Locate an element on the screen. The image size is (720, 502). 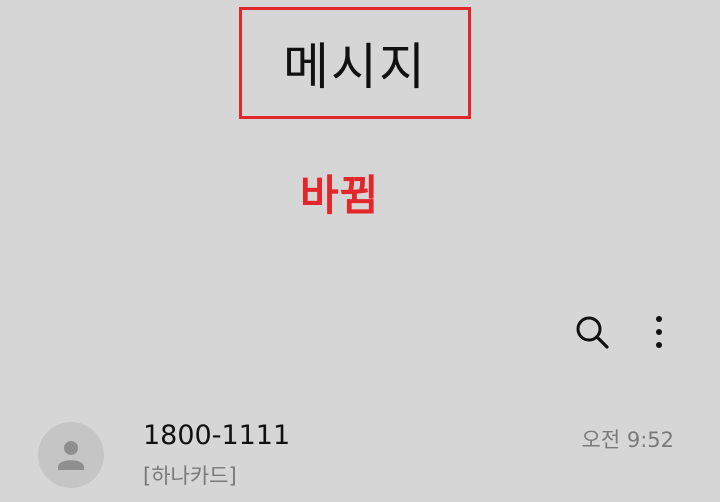
more-vert-icon is located at coordinates (659, 332).